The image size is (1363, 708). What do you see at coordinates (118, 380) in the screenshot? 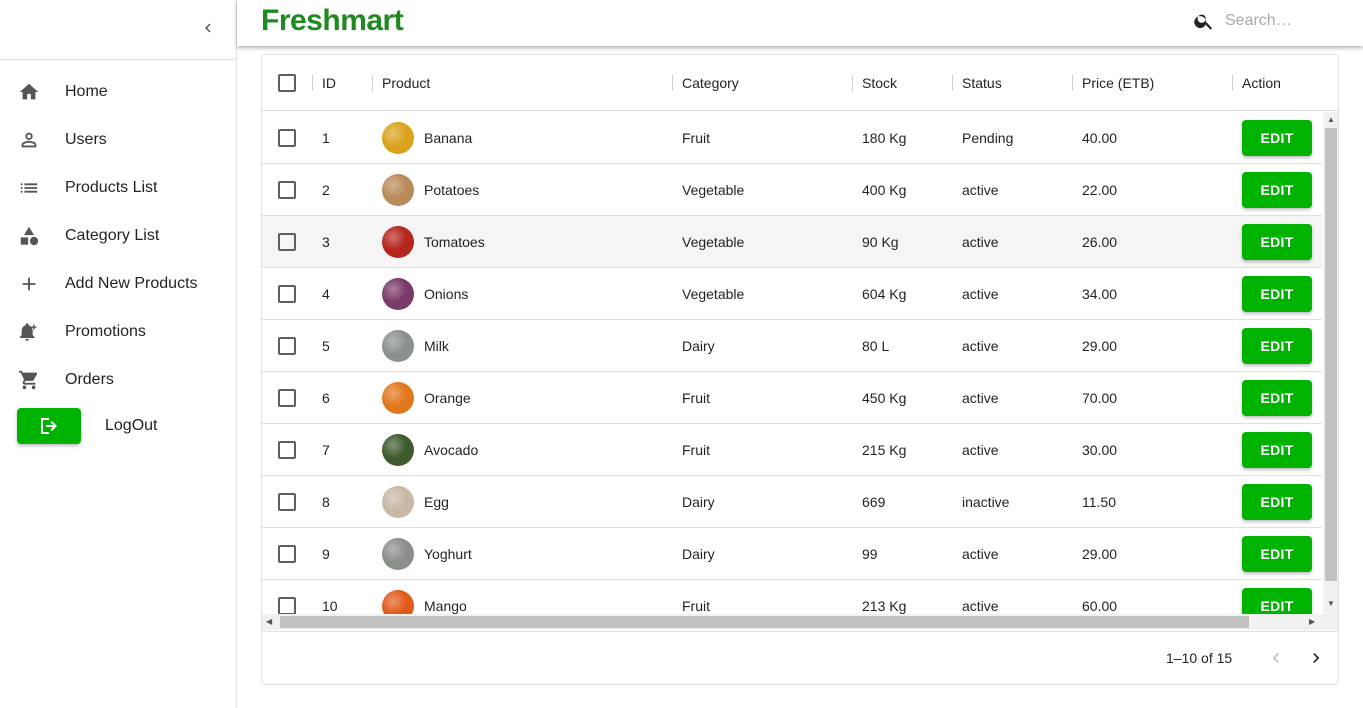
I see `sidebar-item-orders: Orders` at bounding box center [118, 380].